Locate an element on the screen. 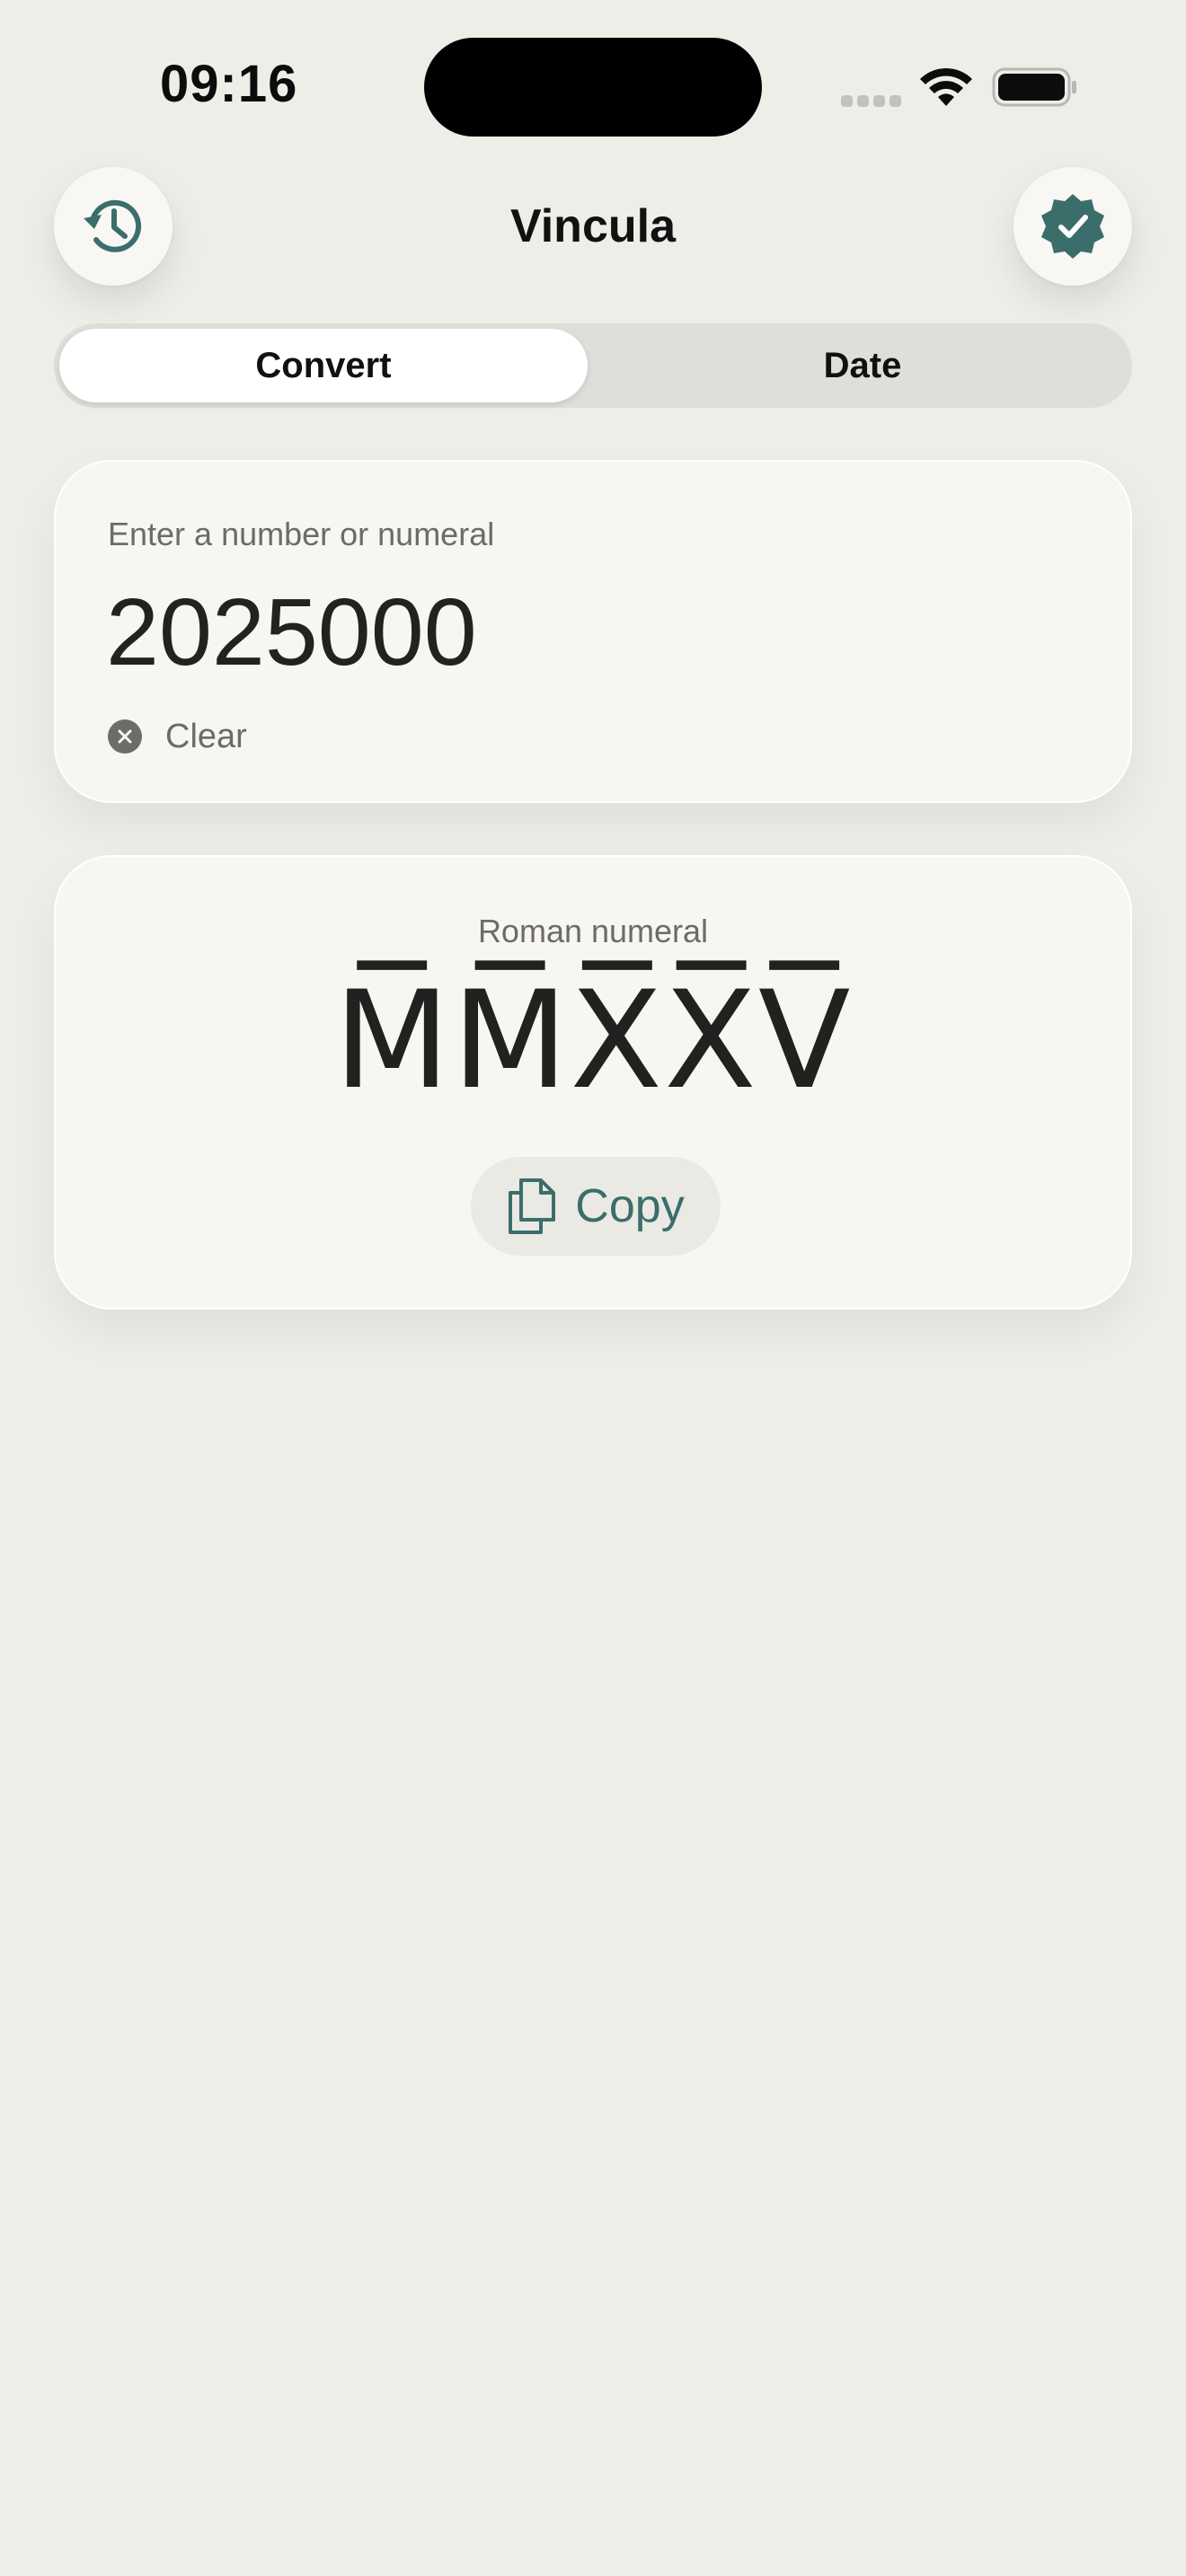  roman-numeral-output: M̅M̅X̅X̅V̅ is located at coordinates (593, 1041).